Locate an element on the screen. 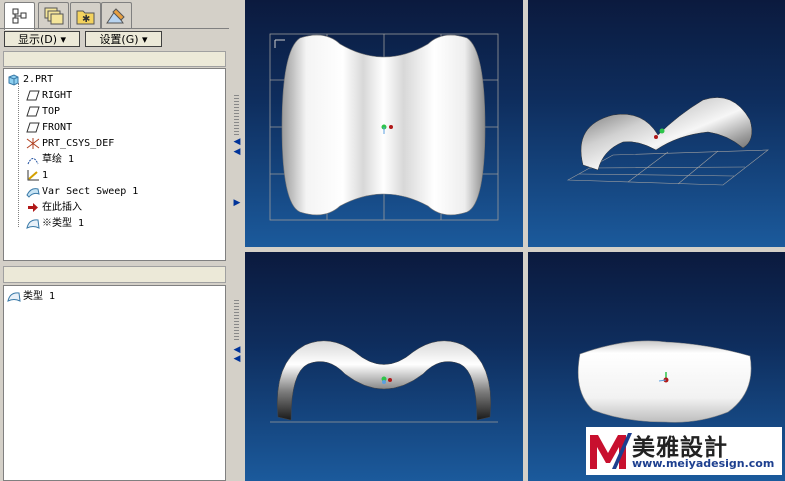 The image size is (785, 481). tab-model-tree is located at coordinates (19, 16).